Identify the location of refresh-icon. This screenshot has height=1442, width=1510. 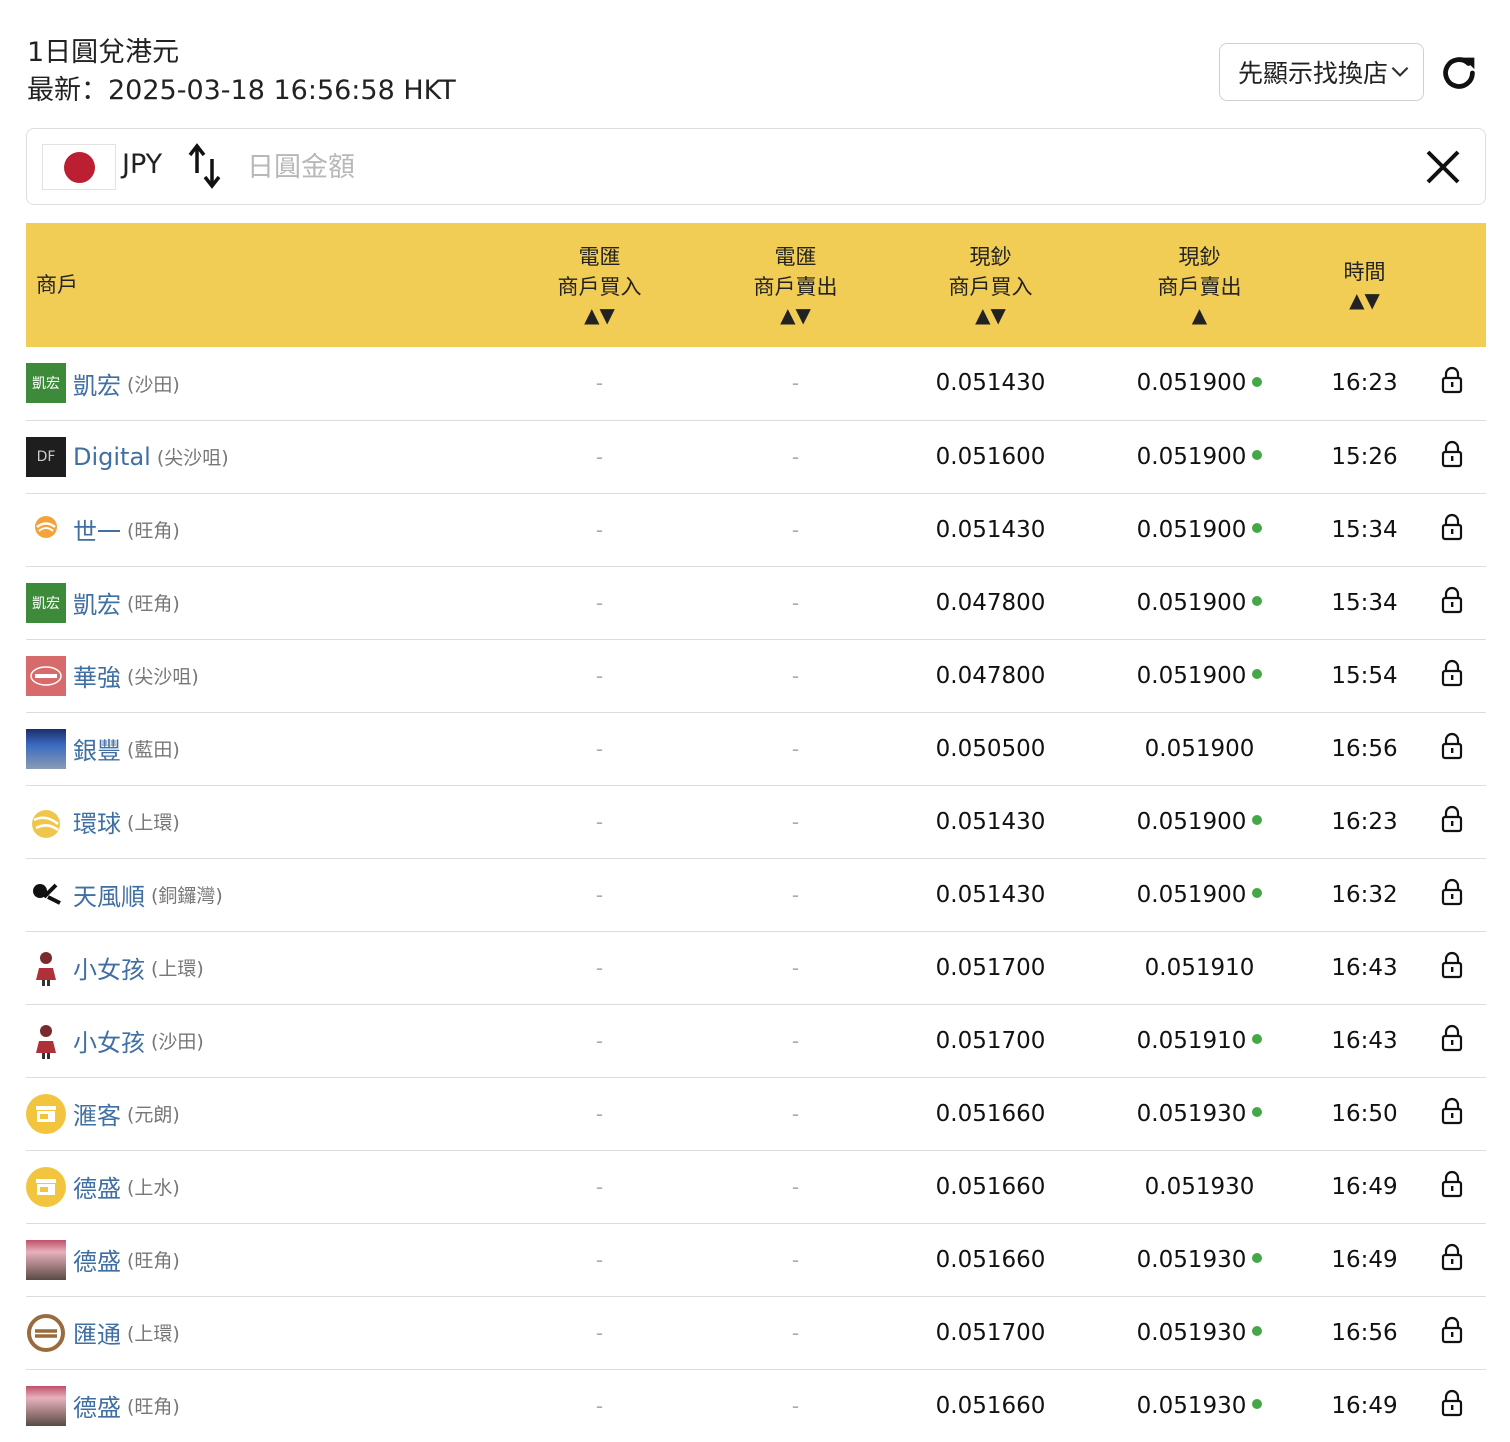
(1459, 73).